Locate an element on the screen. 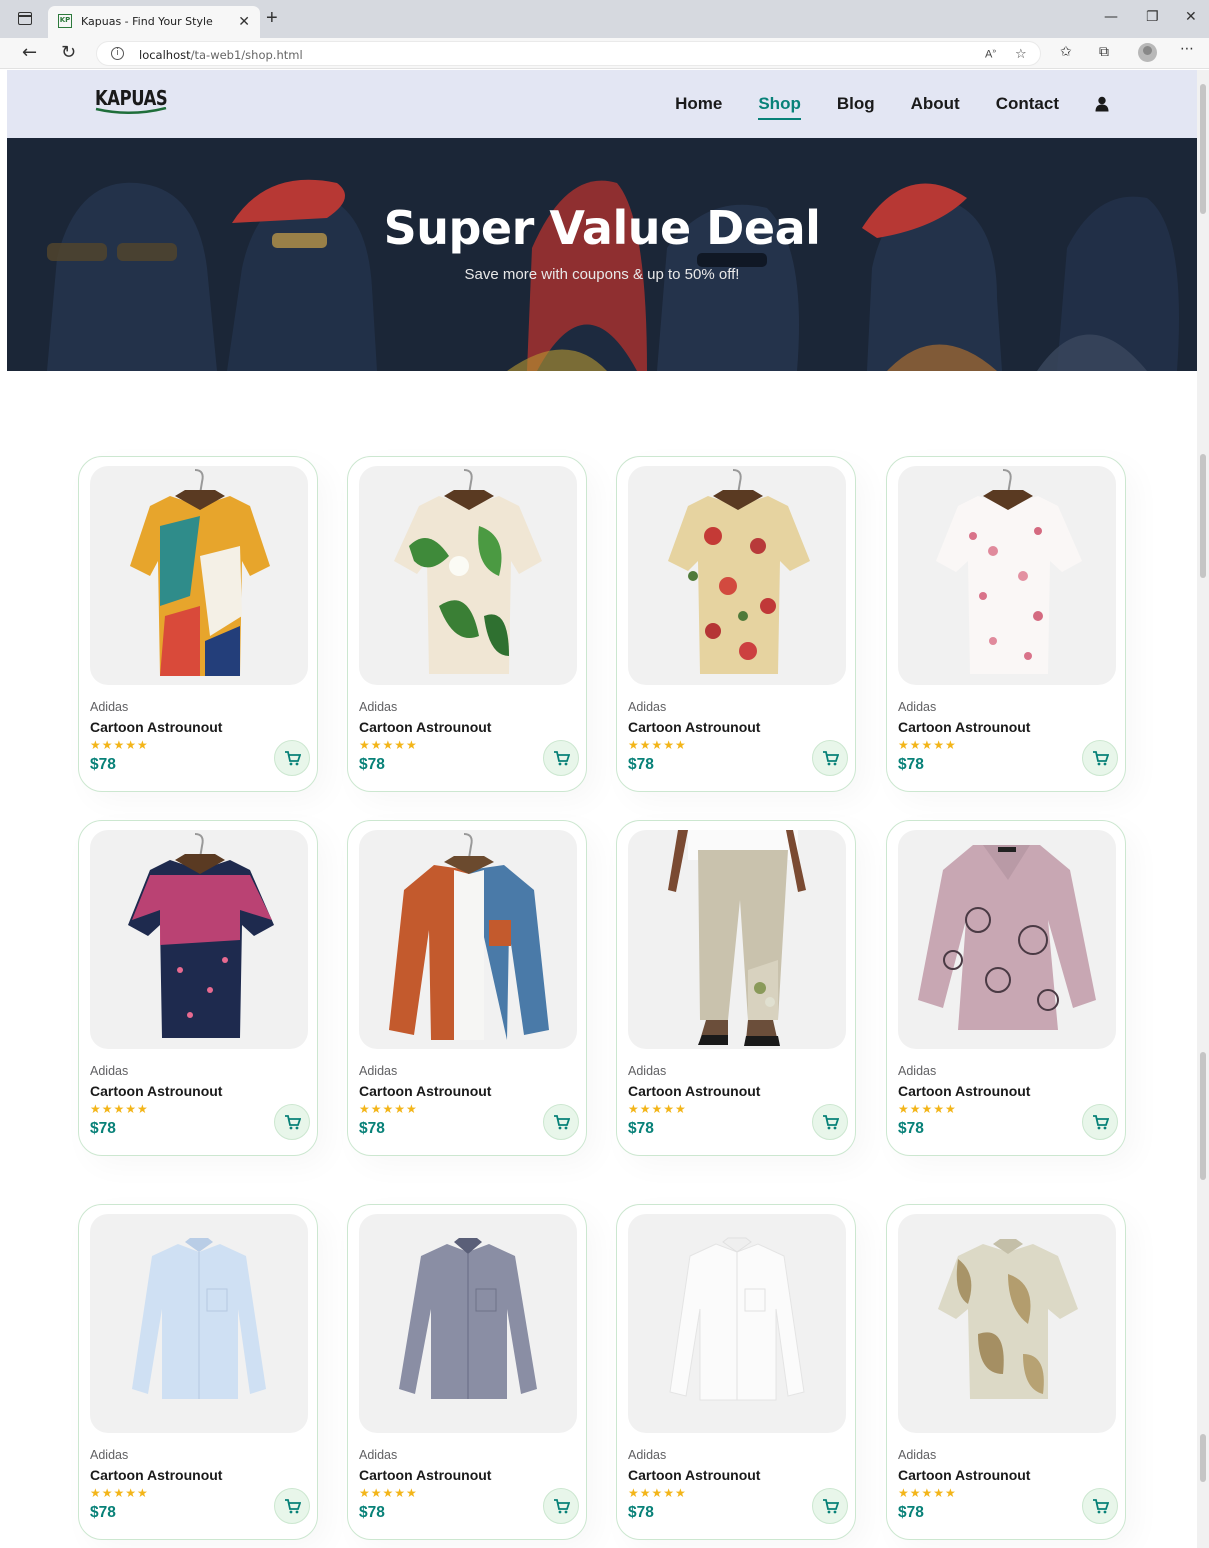  nav-blog: Blog is located at coordinates (856, 104).